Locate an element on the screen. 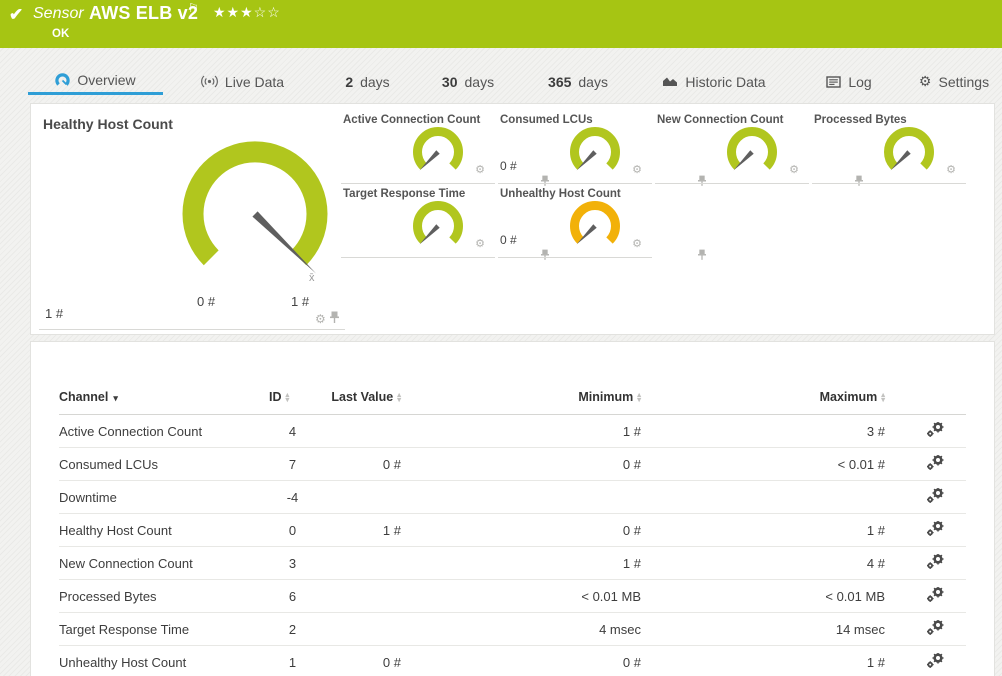 The width and height of the screenshot is (1002, 676). channel-name: Target Response Time is located at coordinates (124, 629).